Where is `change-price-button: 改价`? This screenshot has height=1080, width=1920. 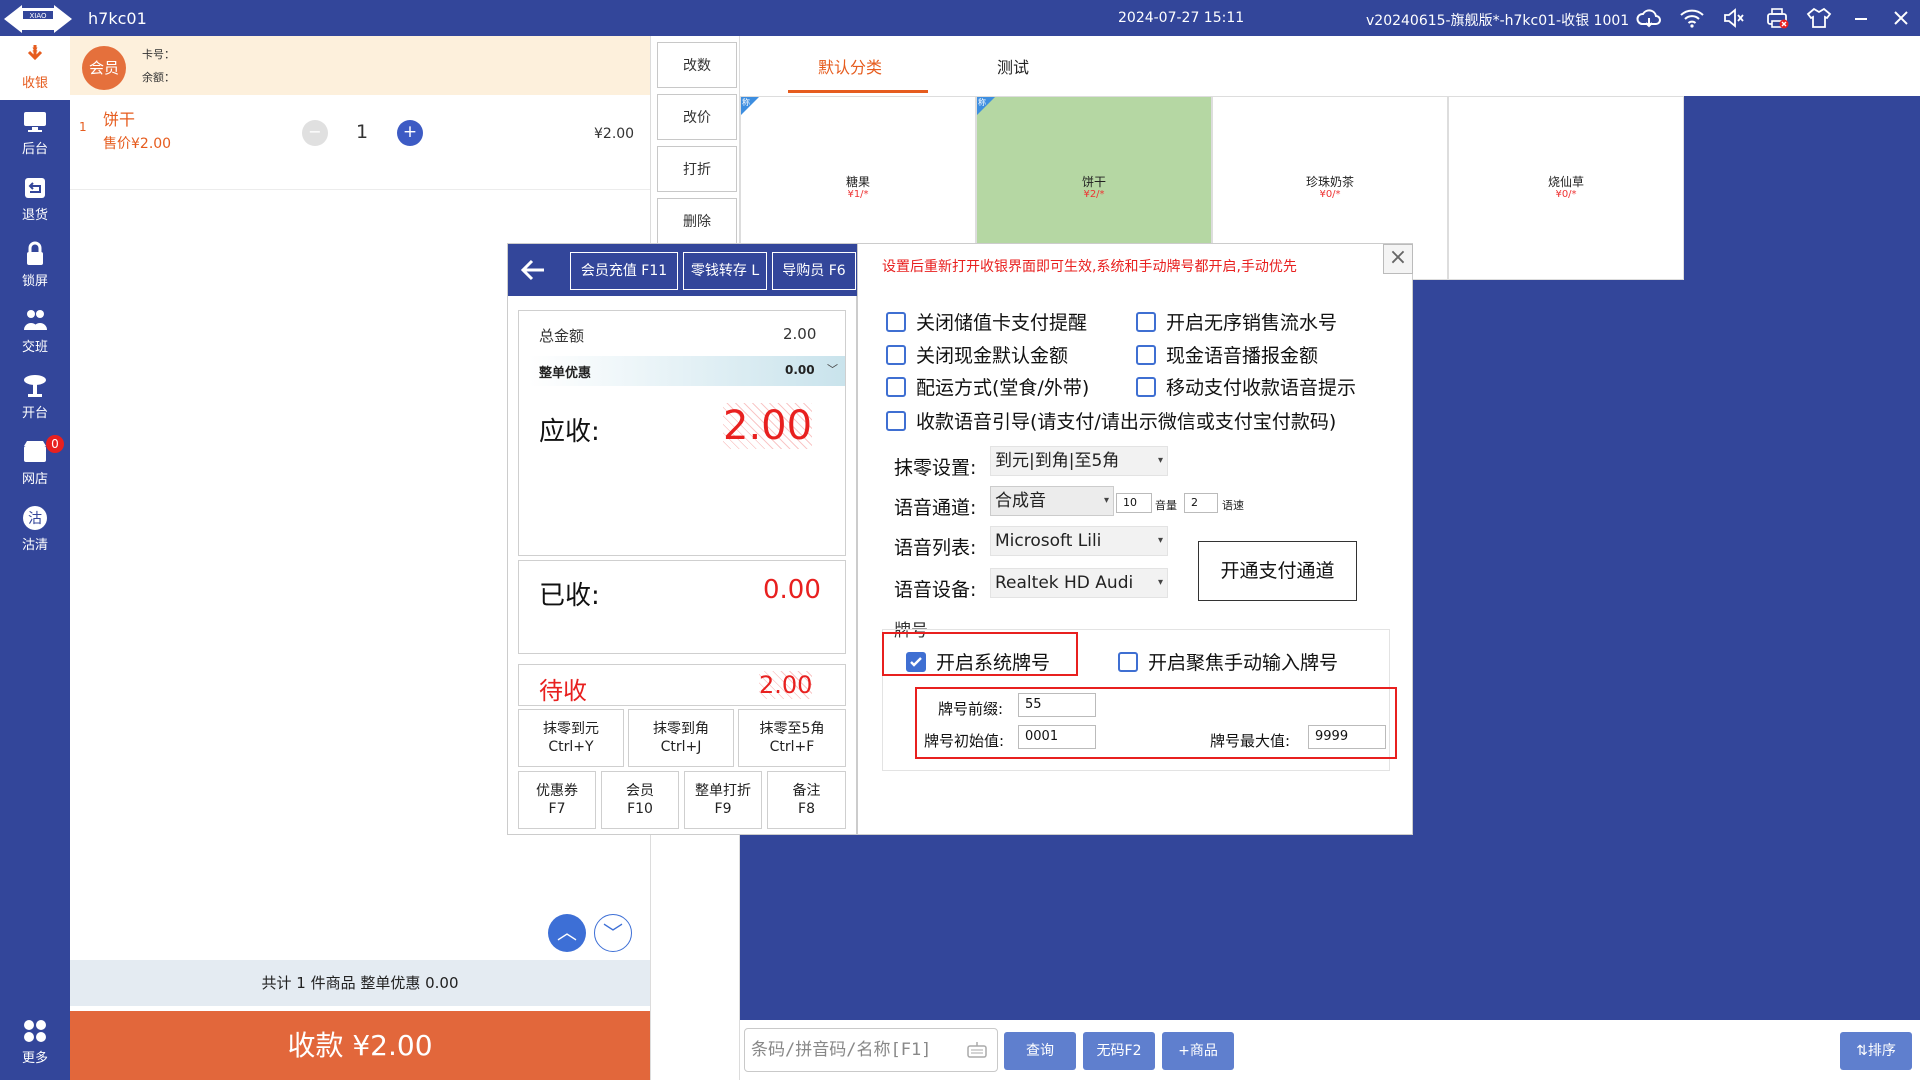
change-price-button: 改价 is located at coordinates (697, 117).